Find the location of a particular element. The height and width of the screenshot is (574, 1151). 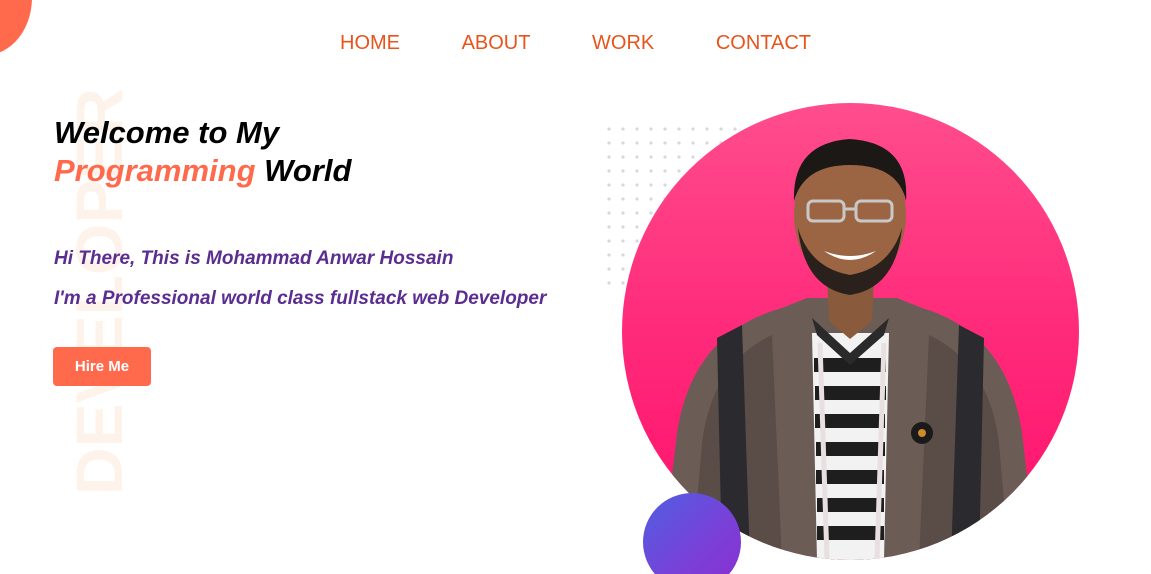

hero-title-accent: Programming is located at coordinates (155, 170).